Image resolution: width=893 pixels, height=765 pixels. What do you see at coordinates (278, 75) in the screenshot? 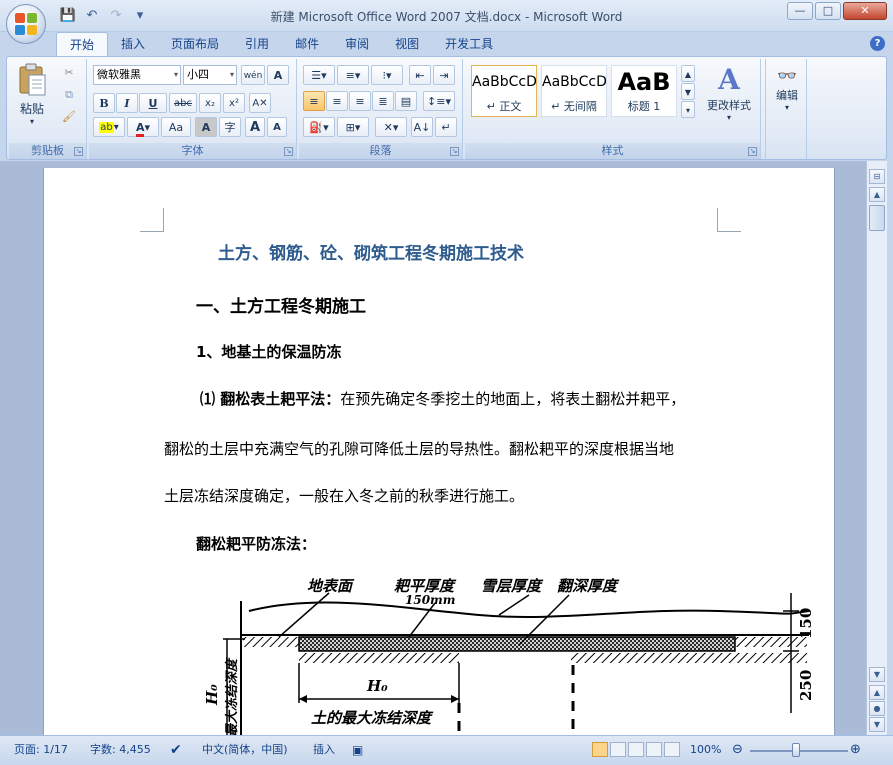
I see `char-border-button: A` at bounding box center [278, 75].